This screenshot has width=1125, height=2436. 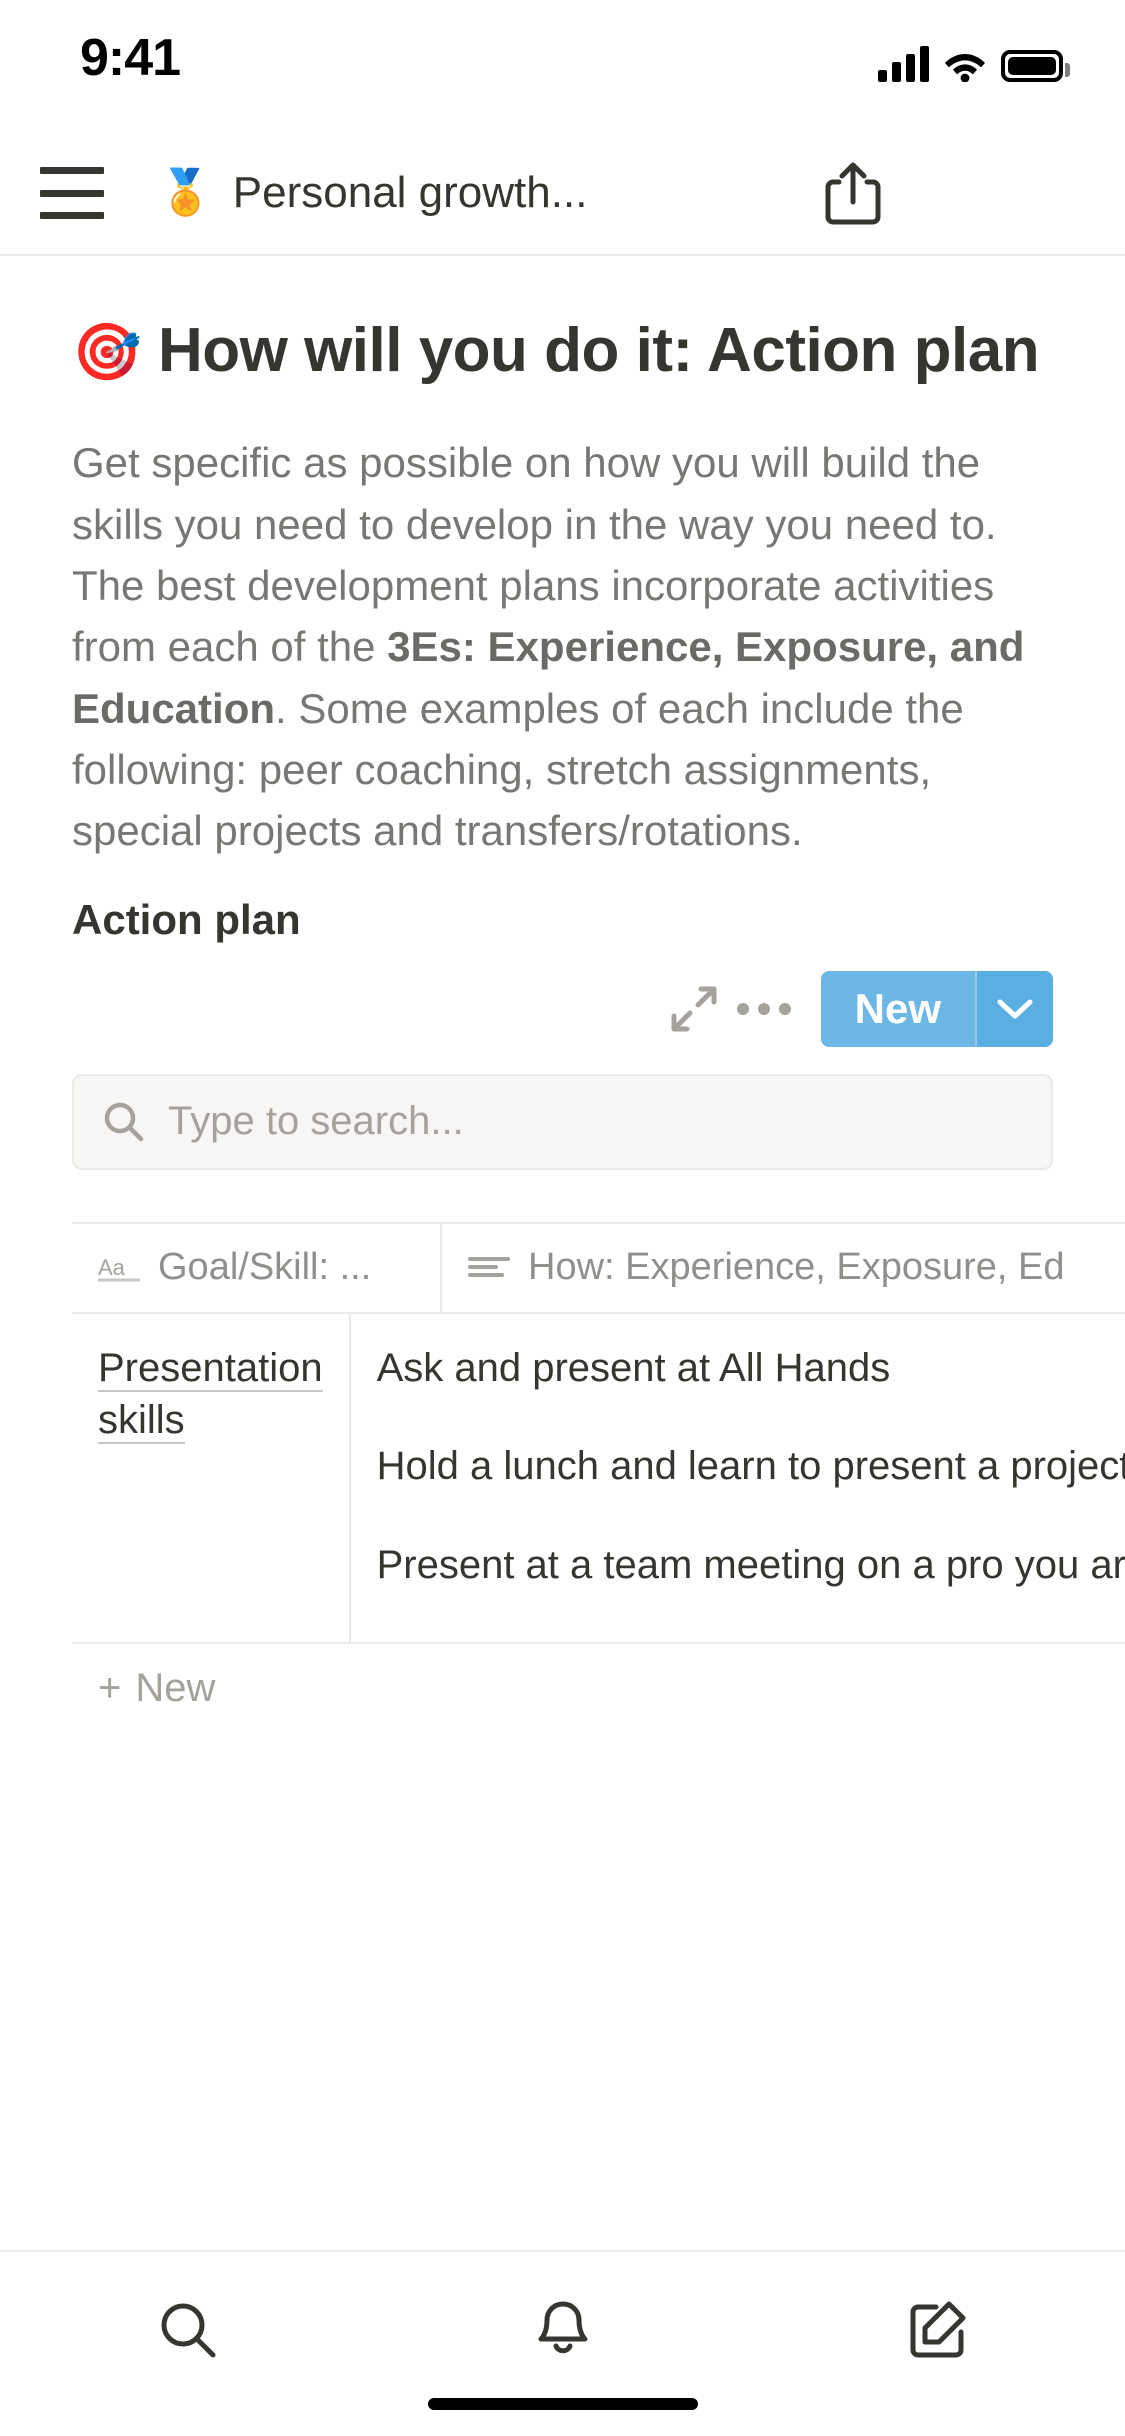 I want to click on column-header-label: How: Experience, Exposure, Ed, so click(x=796, y=1267).